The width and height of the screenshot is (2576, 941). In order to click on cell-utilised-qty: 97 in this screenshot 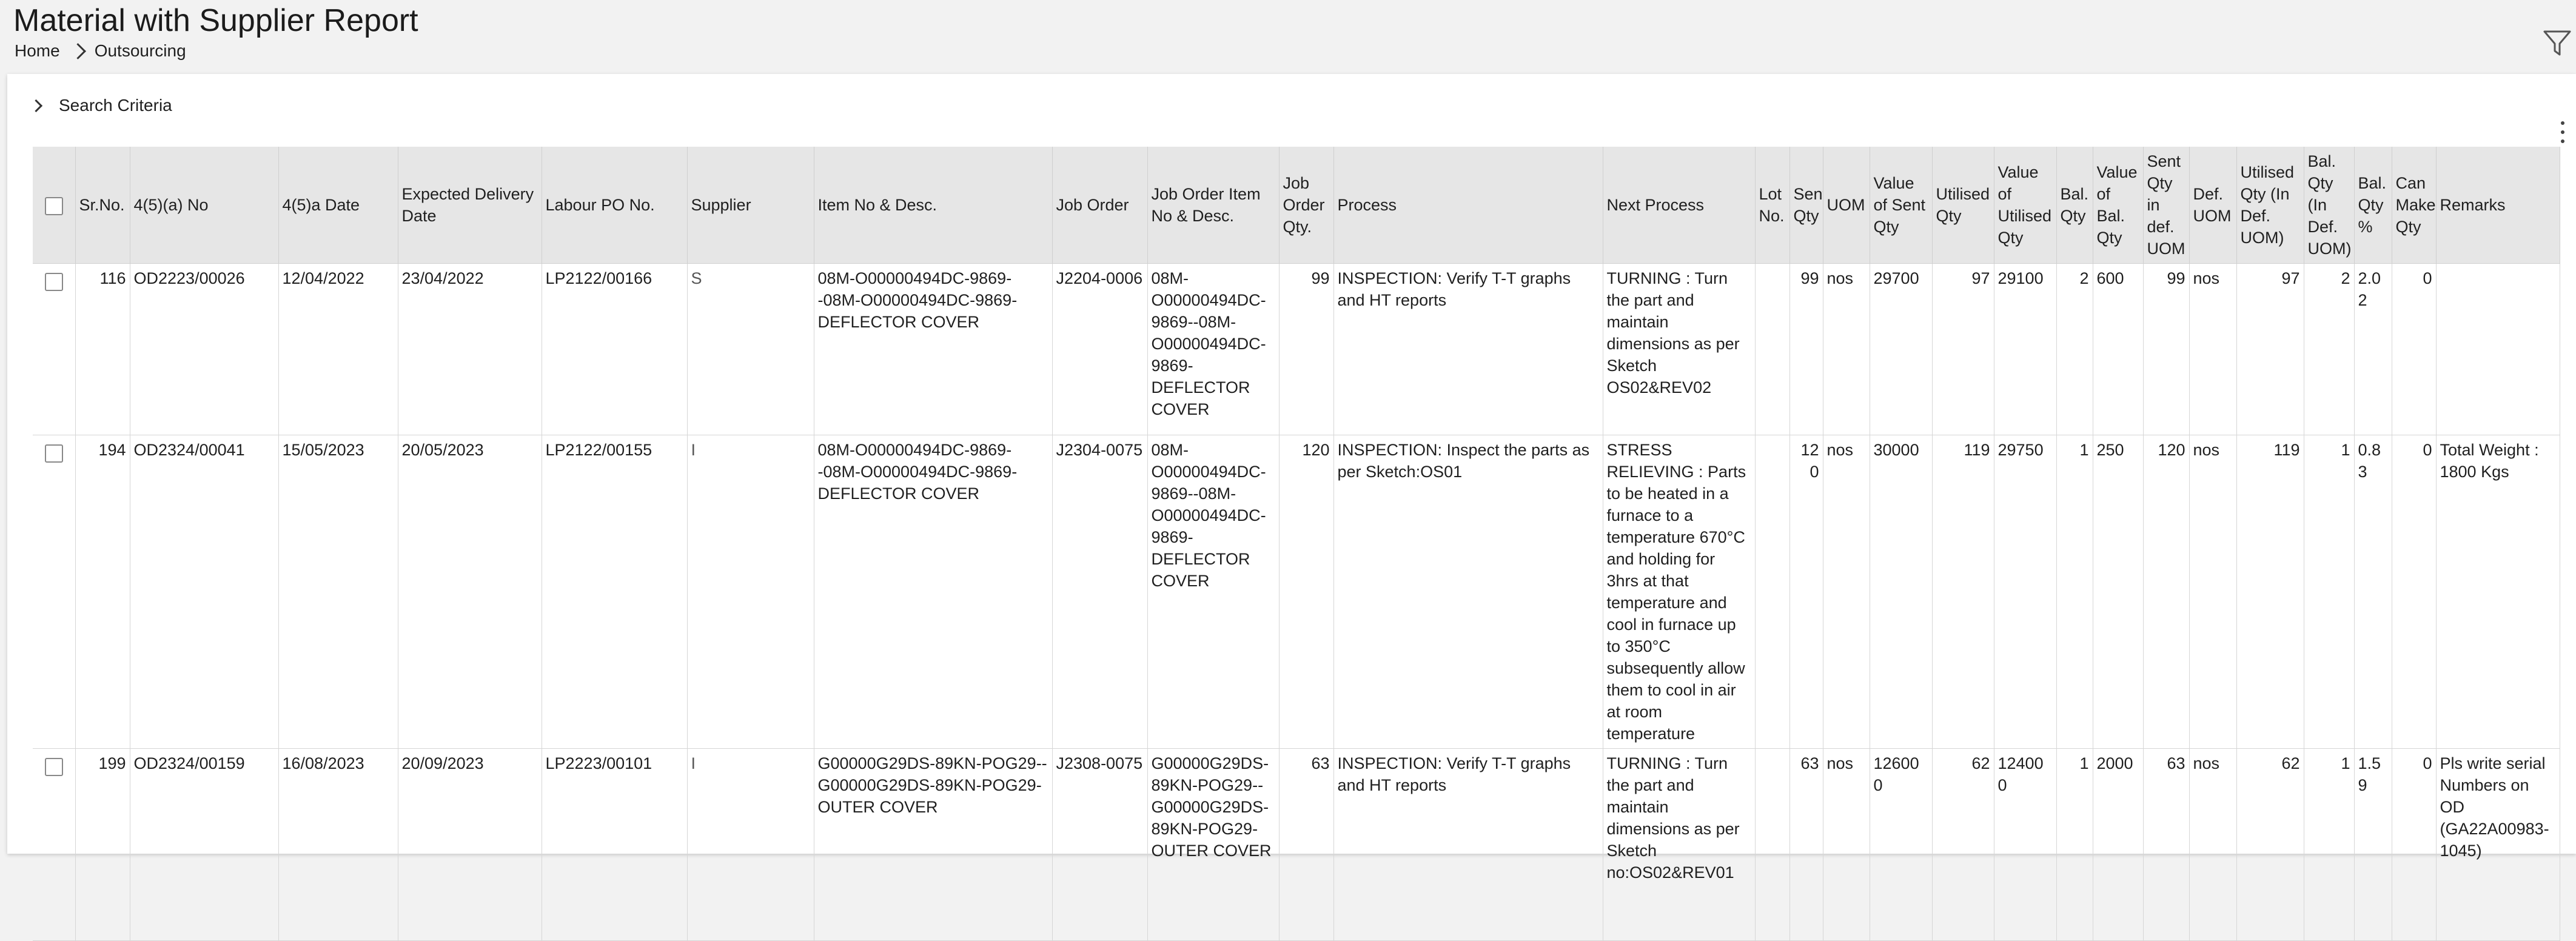, I will do `click(1963, 349)`.